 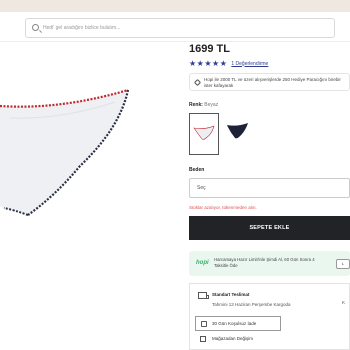 I want to click on return-icon, so click(x=204, y=324).